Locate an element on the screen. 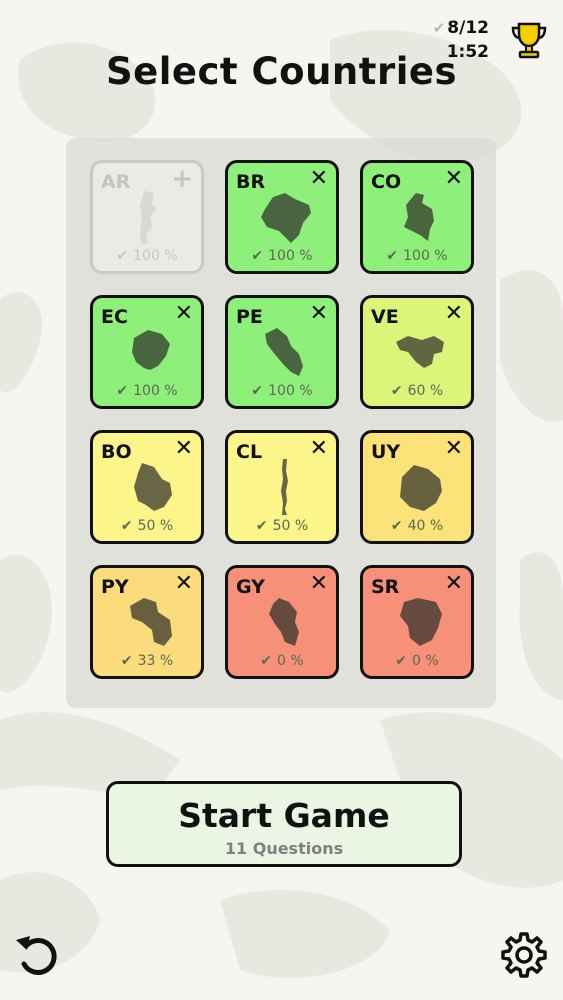 The image size is (563, 1000). suriname-map-icon is located at coordinates (421, 622).